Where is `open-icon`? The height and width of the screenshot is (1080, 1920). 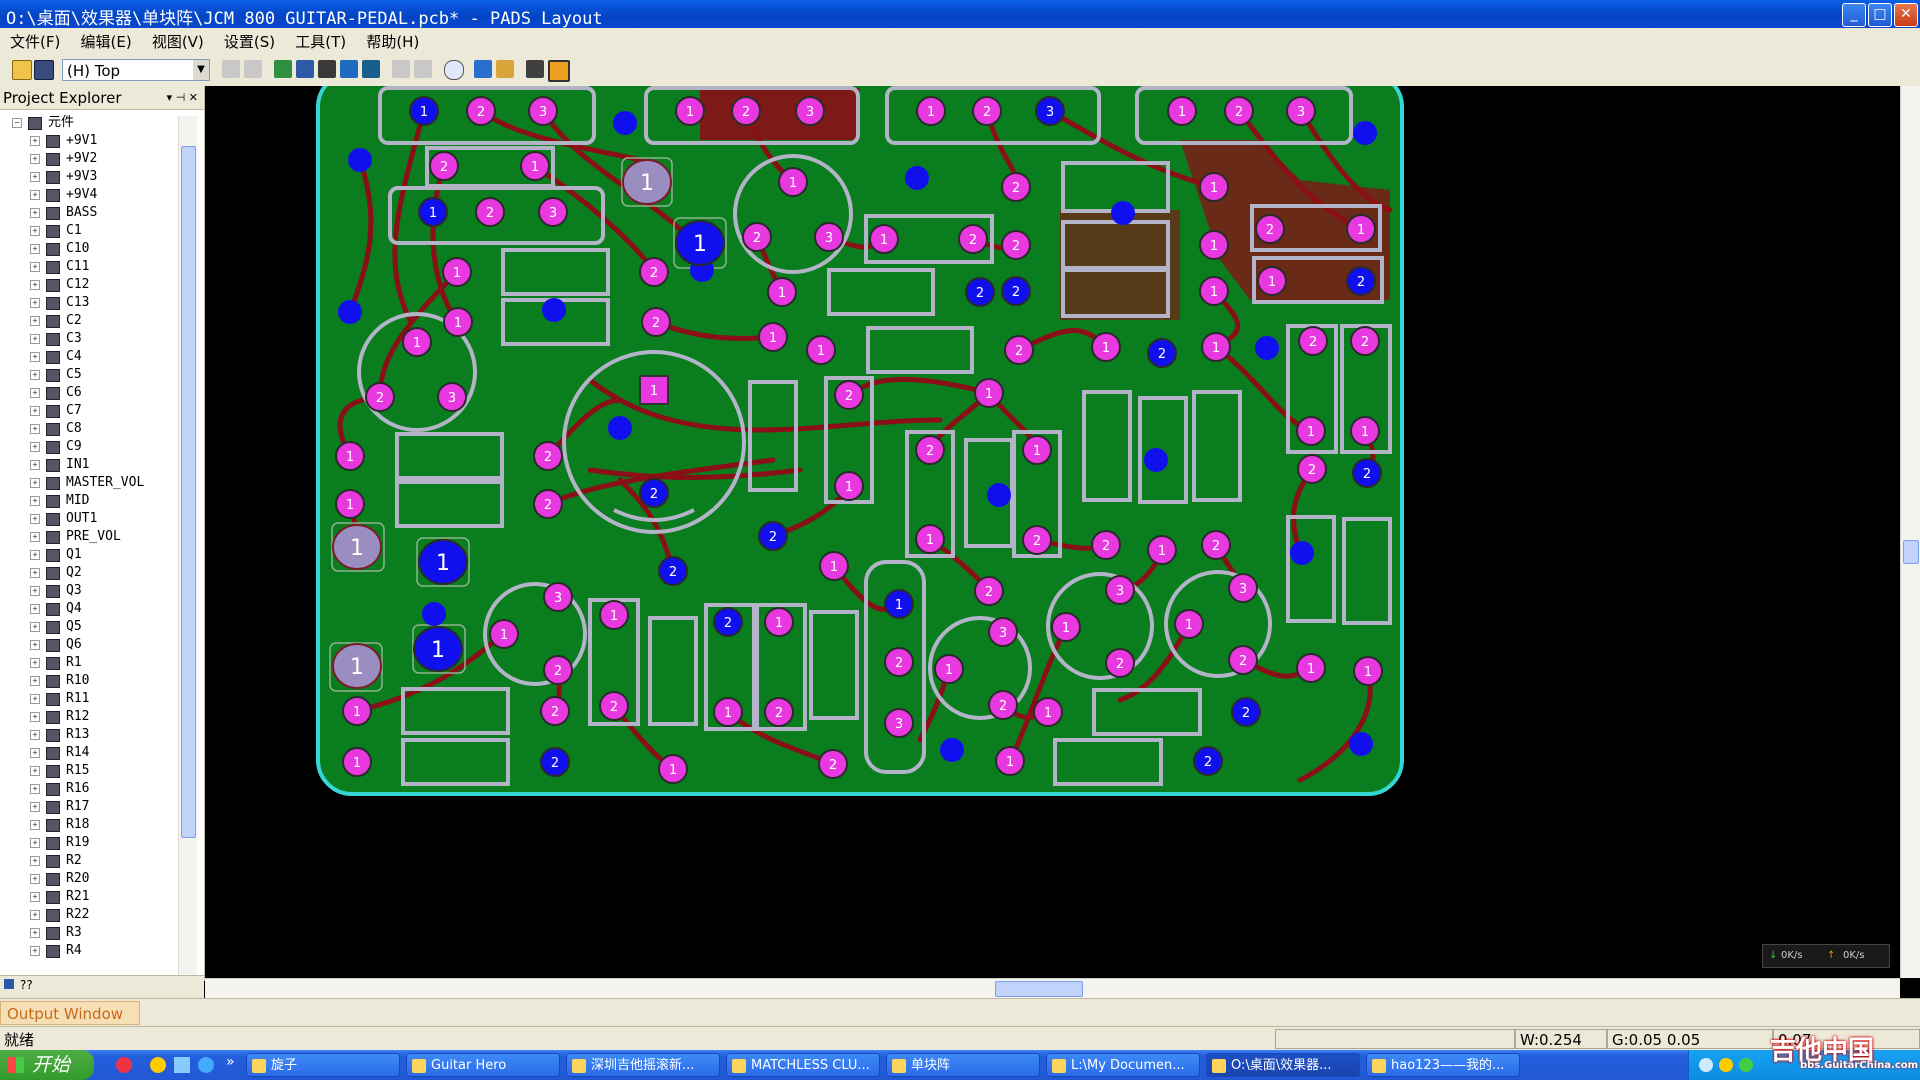
open-icon is located at coordinates (22, 70).